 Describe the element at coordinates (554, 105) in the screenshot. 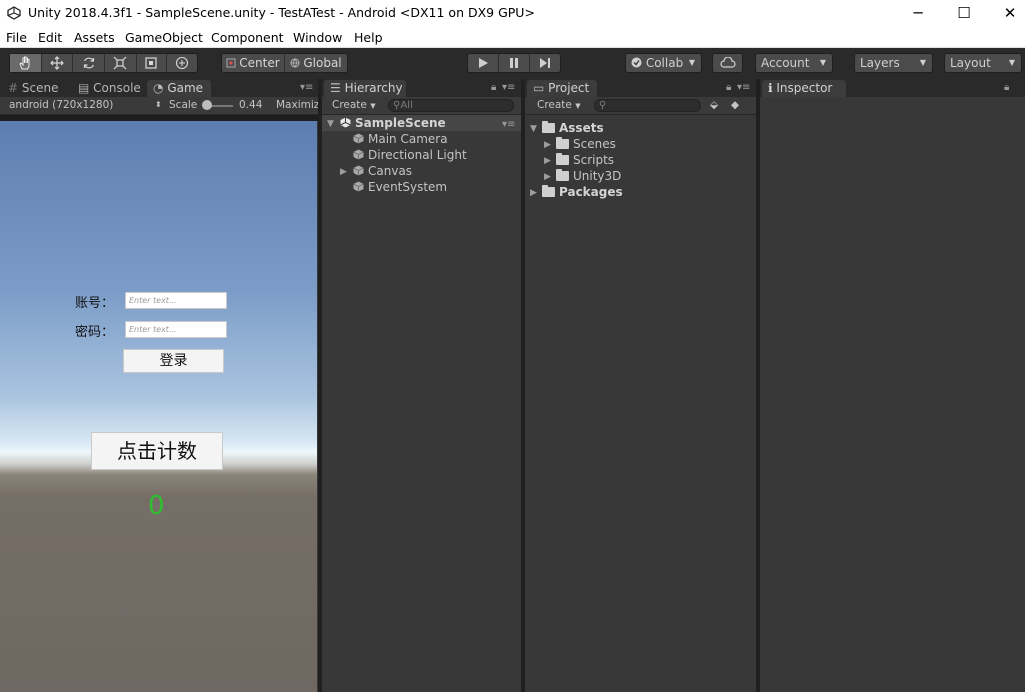

I see `create-label: Create` at that location.